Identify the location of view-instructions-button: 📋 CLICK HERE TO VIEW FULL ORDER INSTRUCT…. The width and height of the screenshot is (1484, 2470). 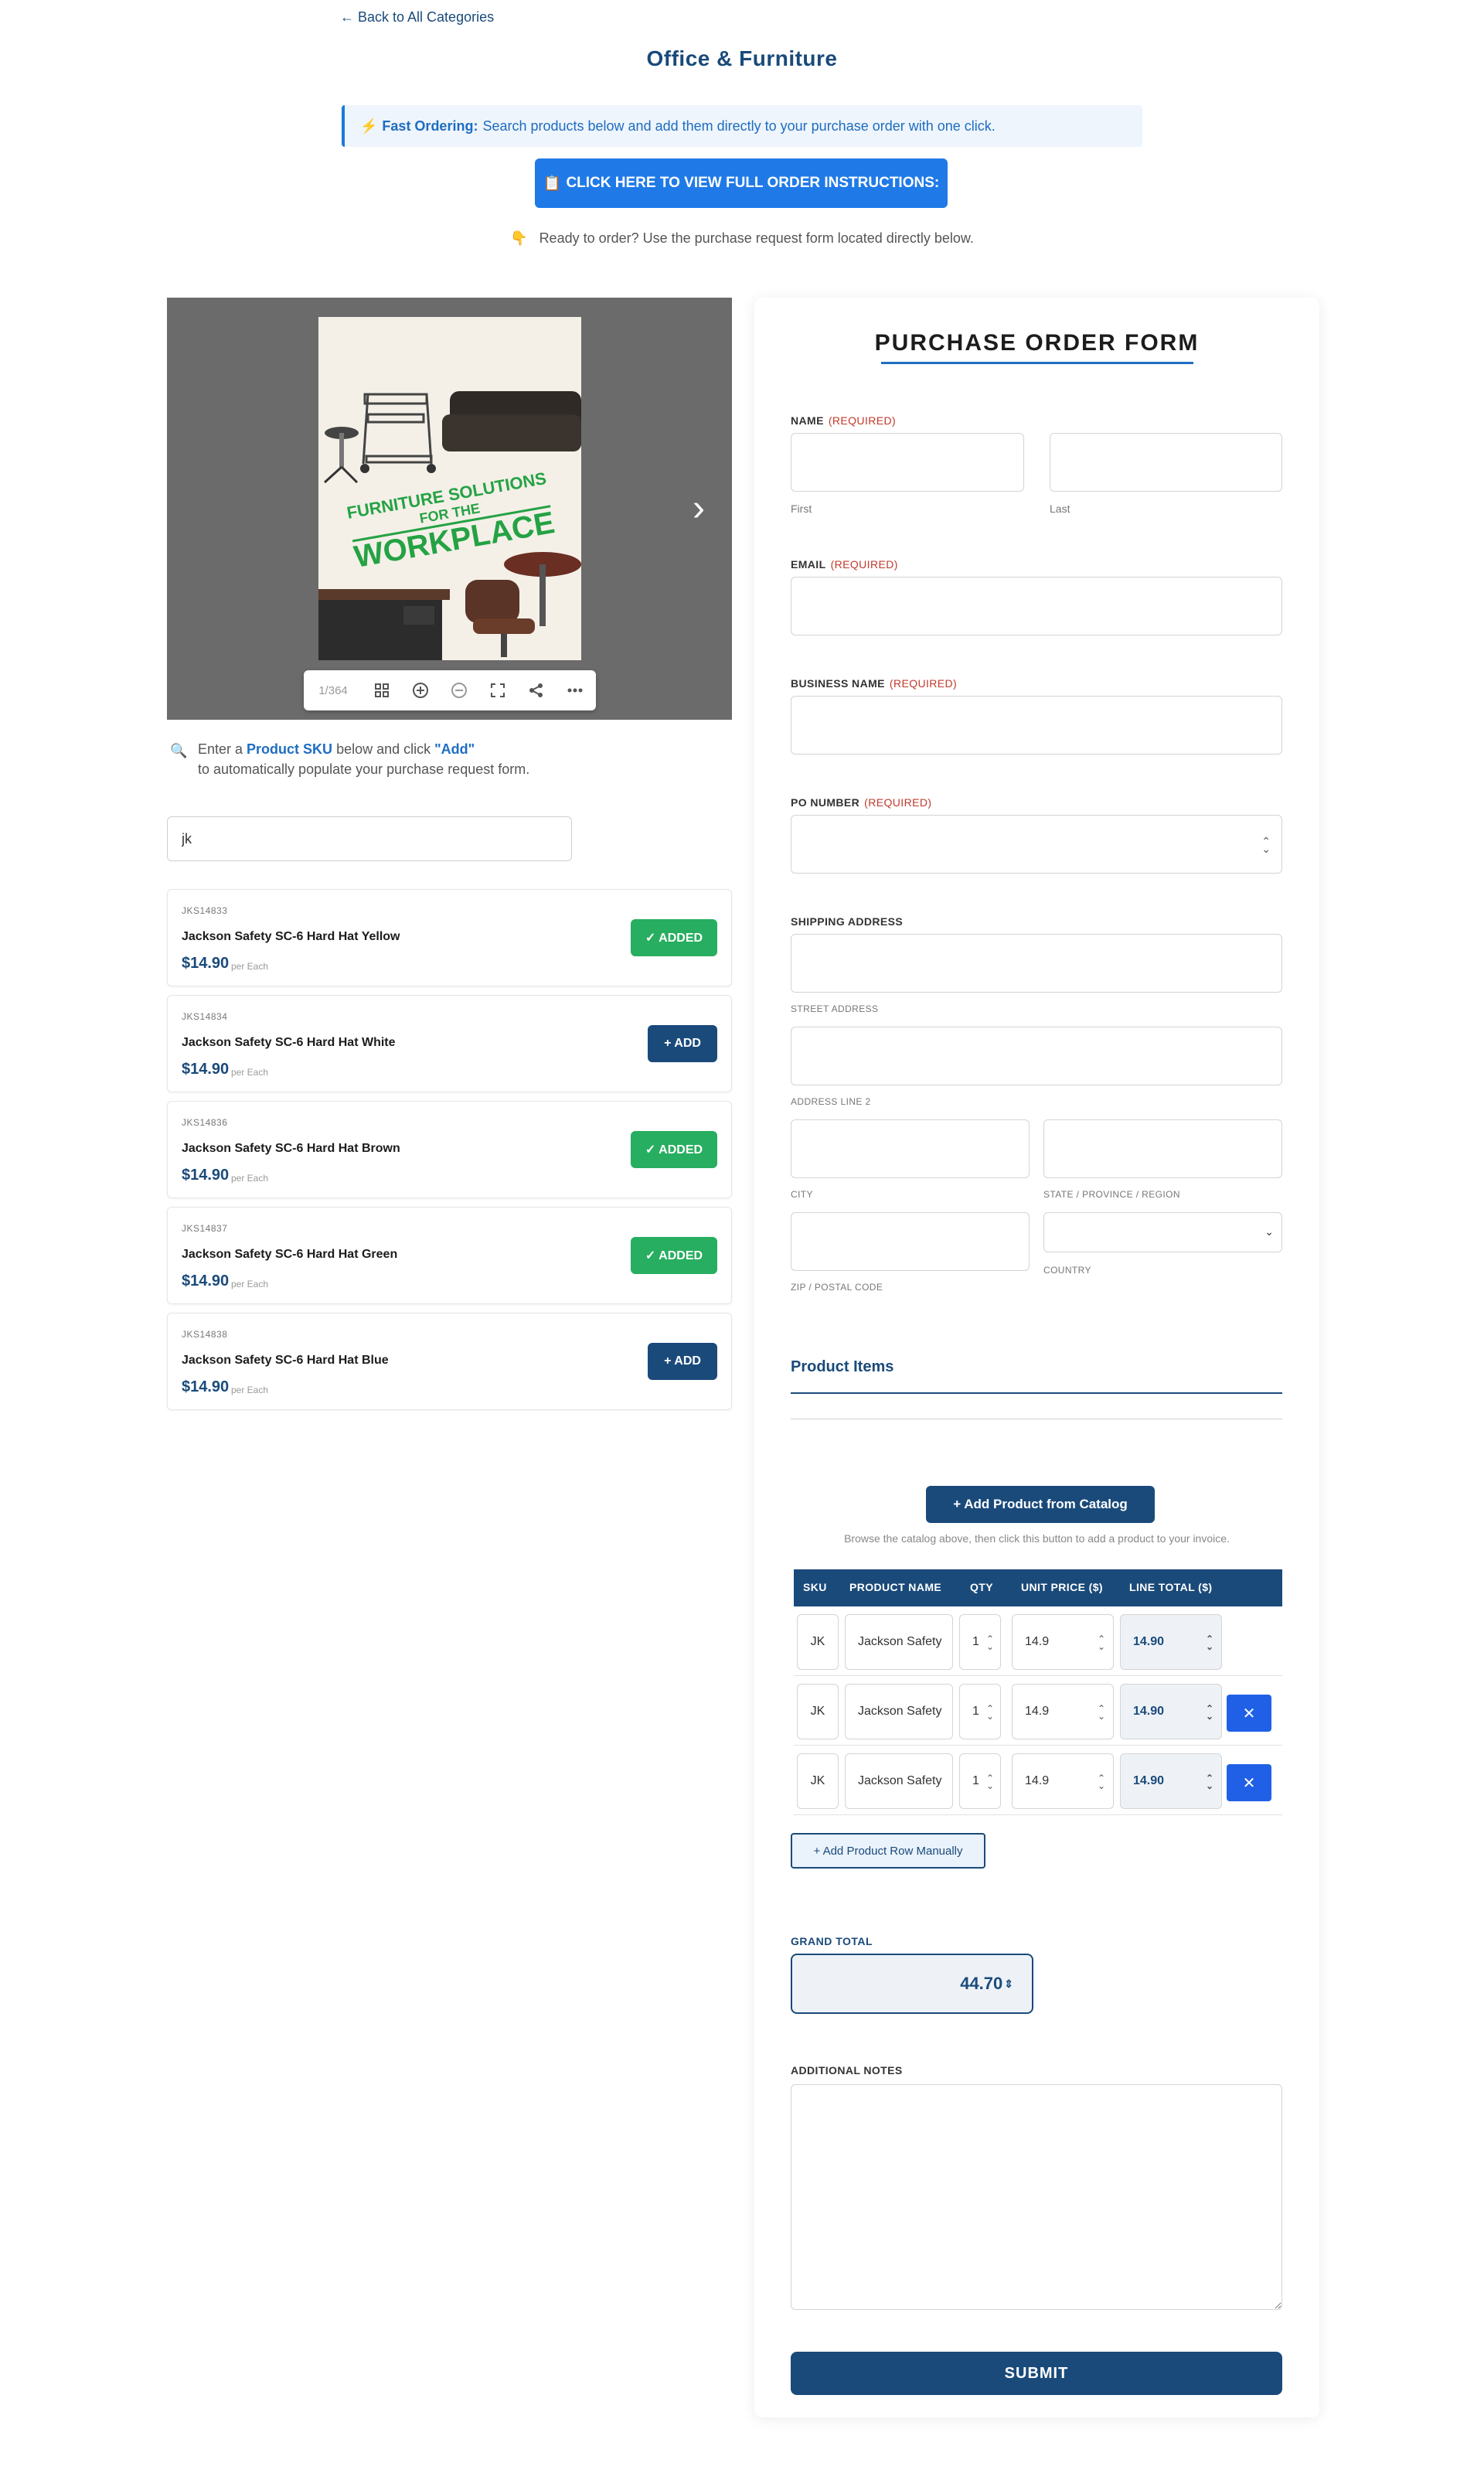
(741, 183).